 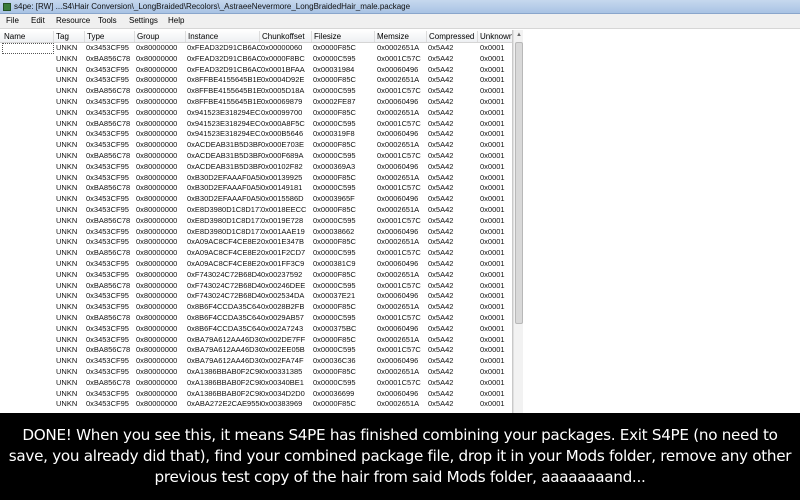 What do you see at coordinates (14, 36) in the screenshot?
I see `column-header-name: Name` at bounding box center [14, 36].